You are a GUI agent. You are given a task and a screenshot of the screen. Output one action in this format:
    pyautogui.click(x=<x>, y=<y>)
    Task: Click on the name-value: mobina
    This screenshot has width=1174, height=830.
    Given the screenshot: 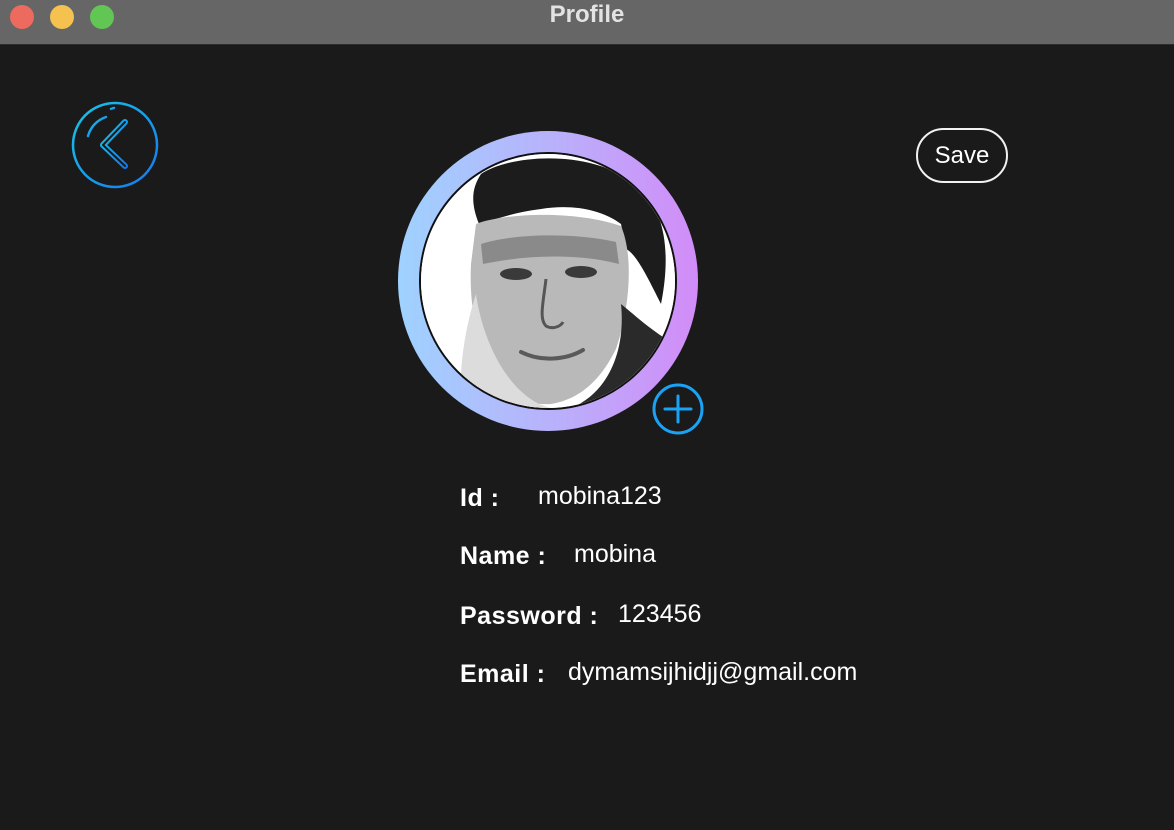 What is the action you would take?
    pyautogui.click(x=615, y=554)
    